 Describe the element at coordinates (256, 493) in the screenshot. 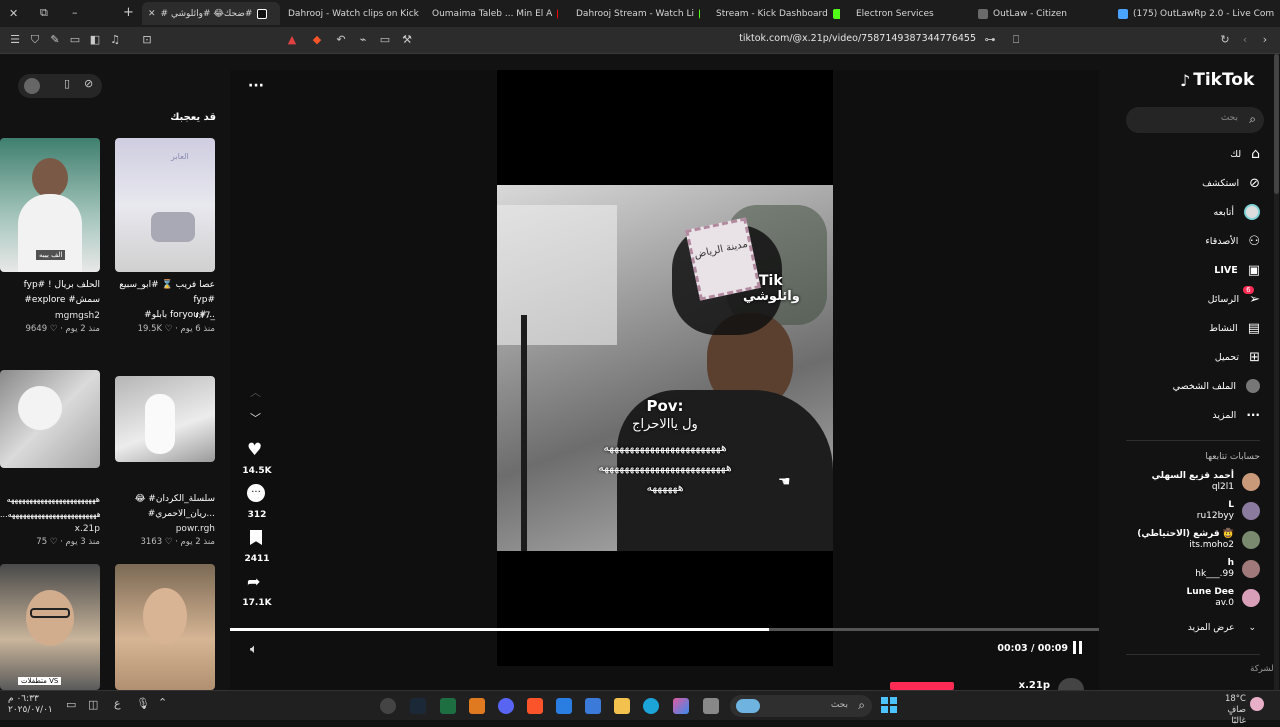

I see `comment-icon: ···` at that location.